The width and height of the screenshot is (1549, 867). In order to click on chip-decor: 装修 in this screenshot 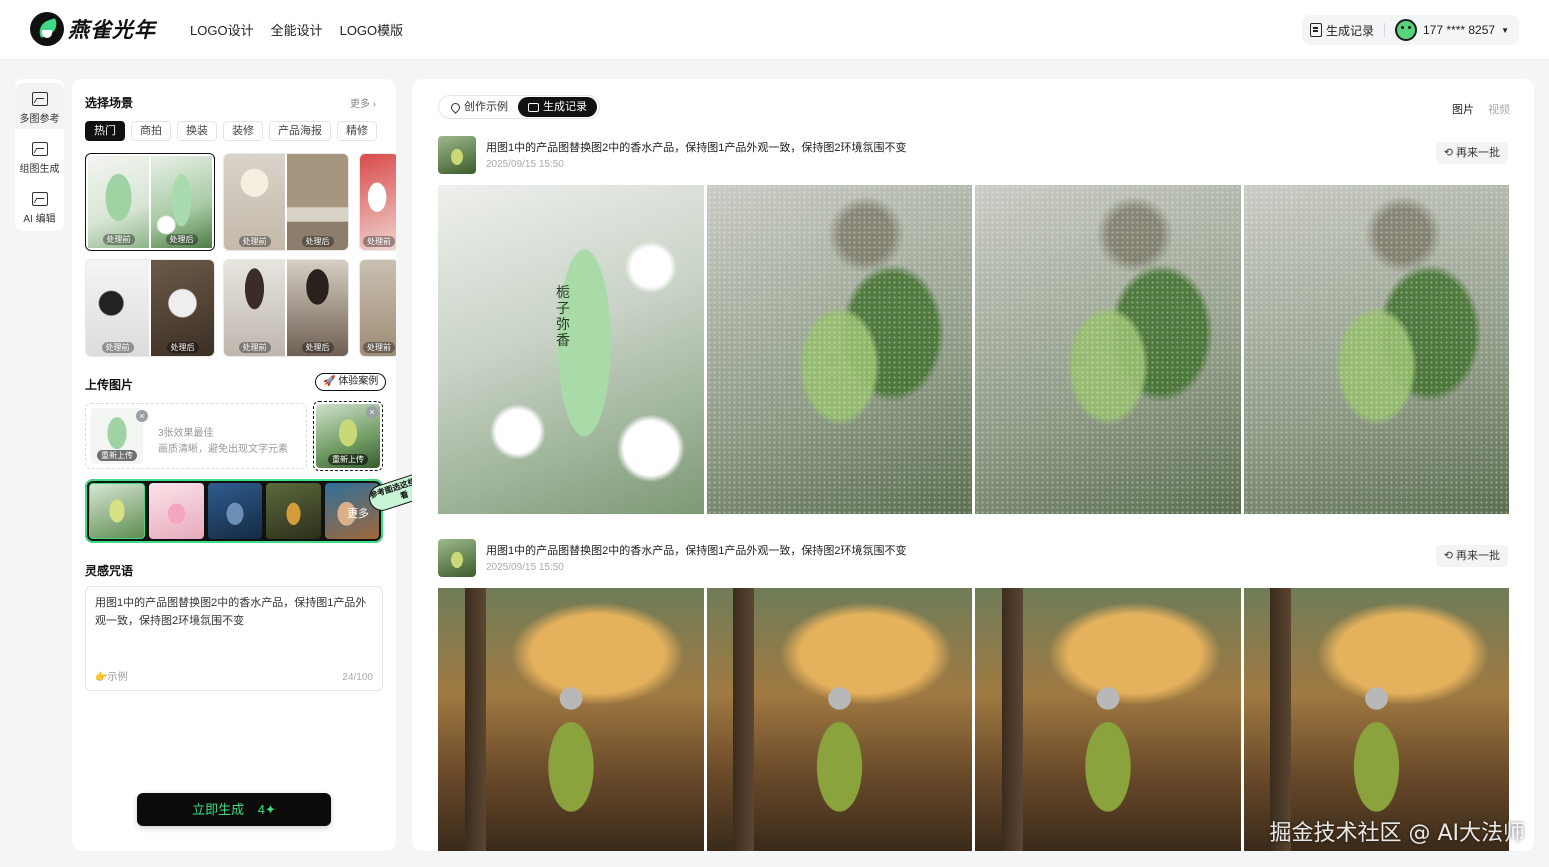, I will do `click(243, 131)`.